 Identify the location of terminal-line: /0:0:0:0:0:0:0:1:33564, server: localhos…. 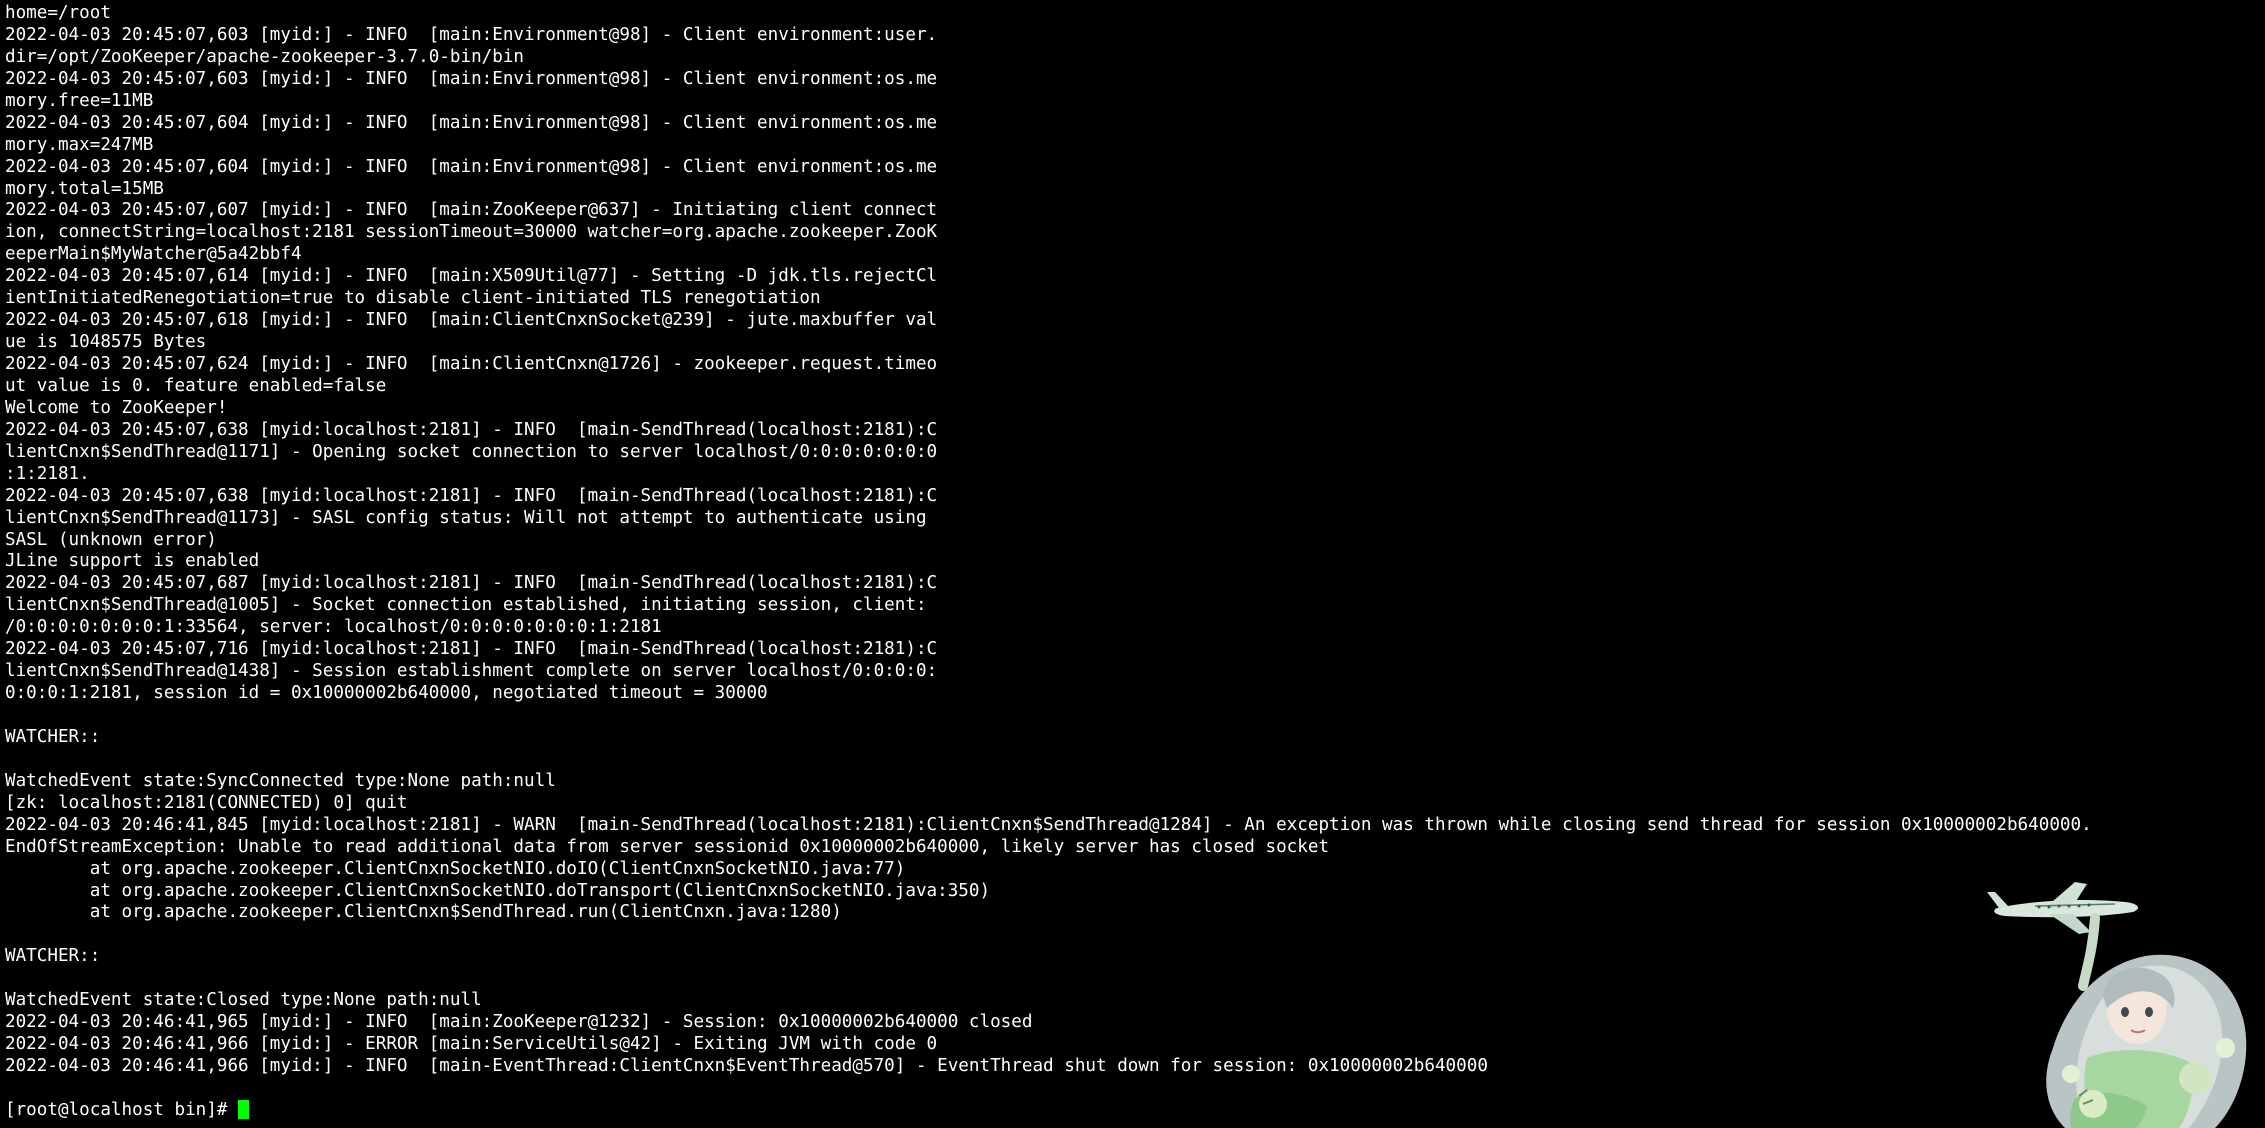
(333, 627).